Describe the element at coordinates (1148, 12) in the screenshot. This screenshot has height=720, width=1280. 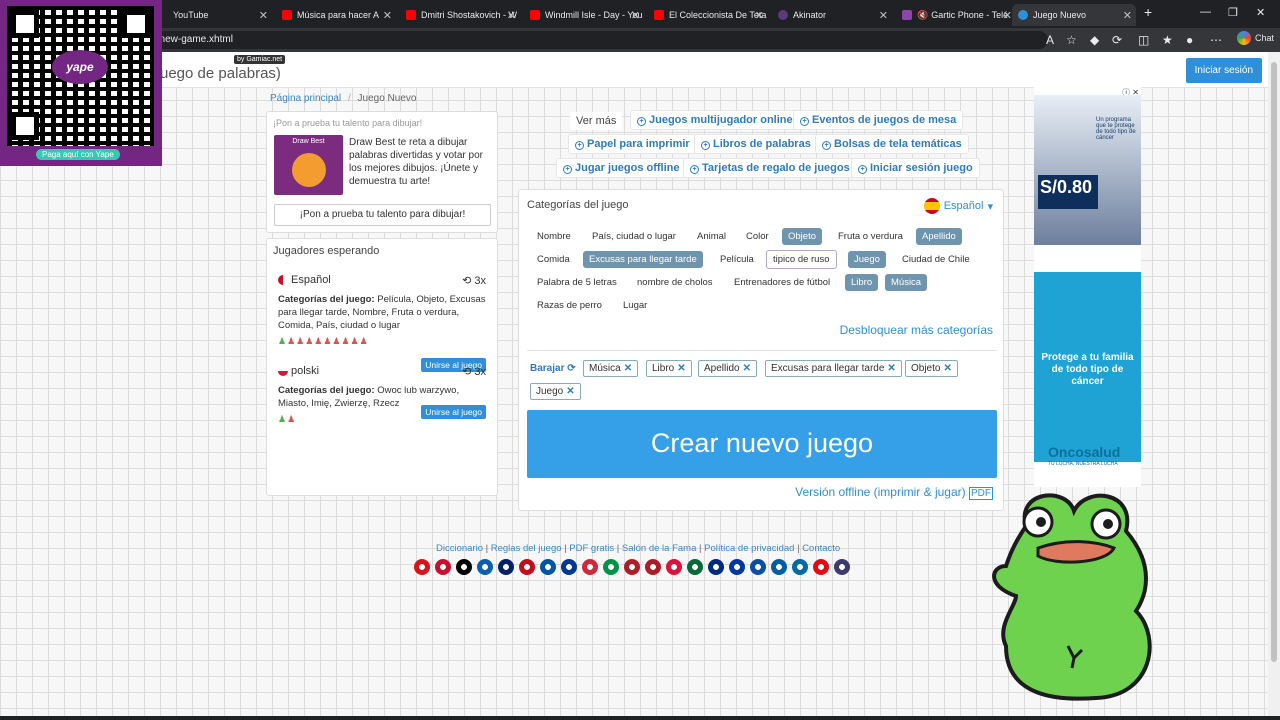
I see `new-tab-icon: +` at that location.